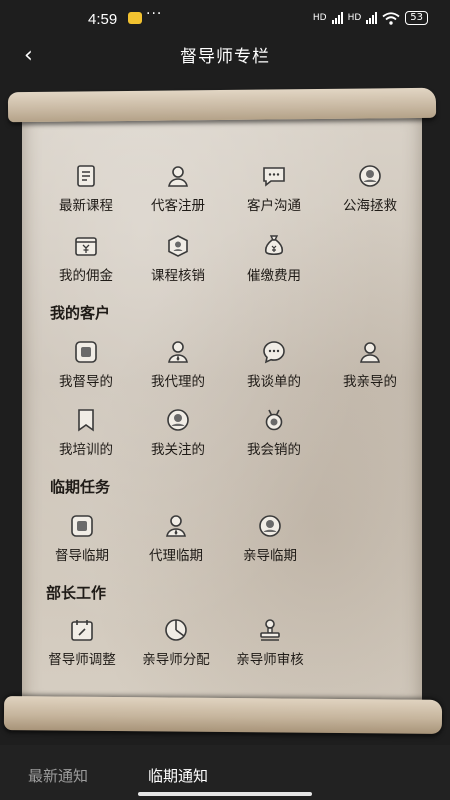 The image size is (450, 800). Describe the element at coordinates (82, 660) in the screenshot. I see `work-label: 督导师调整` at that location.